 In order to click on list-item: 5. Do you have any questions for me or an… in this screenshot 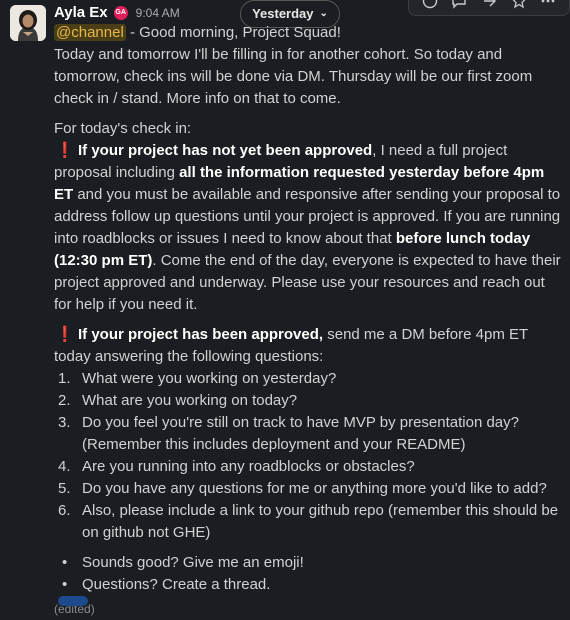, I will do `click(310, 489)`.